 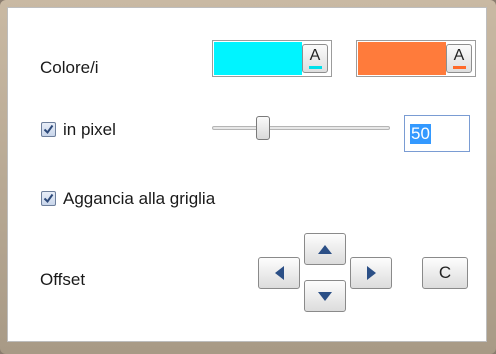 I want to click on pixel-slider-track, so click(x=301, y=128).